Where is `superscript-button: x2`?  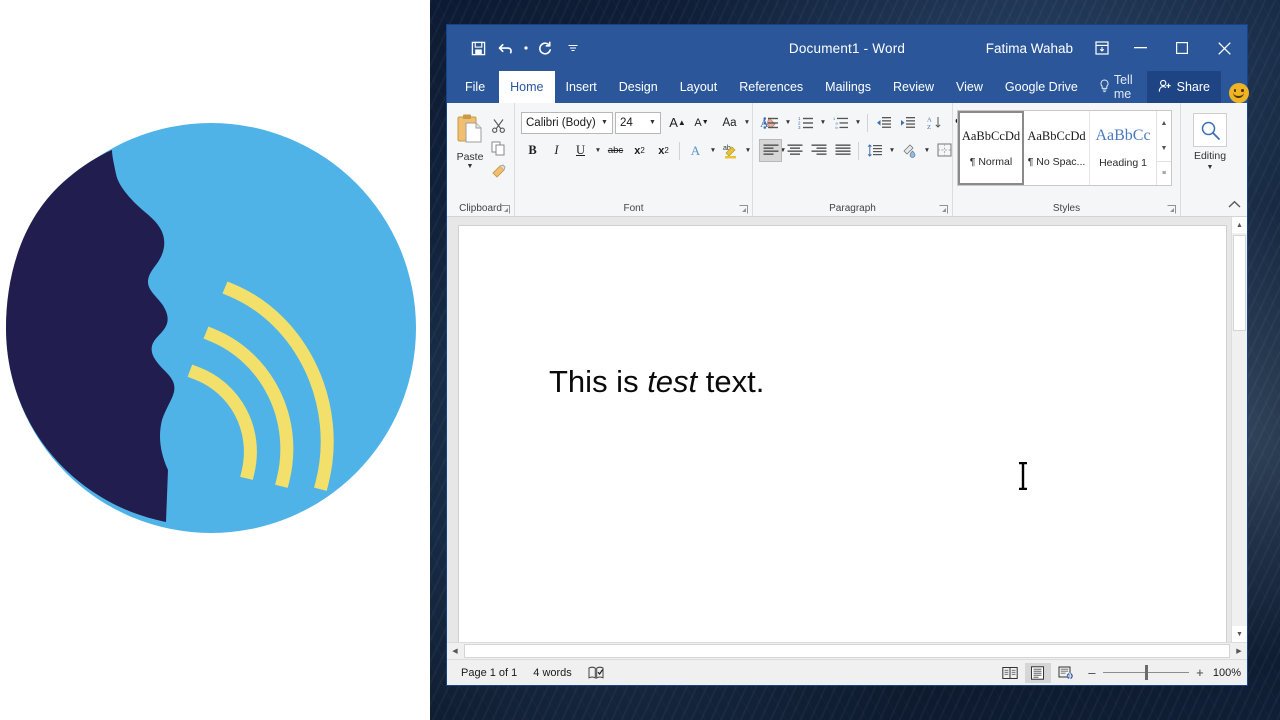 superscript-button: x2 is located at coordinates (663, 150).